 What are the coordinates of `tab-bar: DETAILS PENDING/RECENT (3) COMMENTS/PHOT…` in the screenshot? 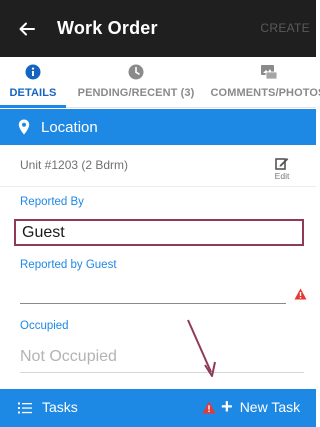 It's located at (160, 82).